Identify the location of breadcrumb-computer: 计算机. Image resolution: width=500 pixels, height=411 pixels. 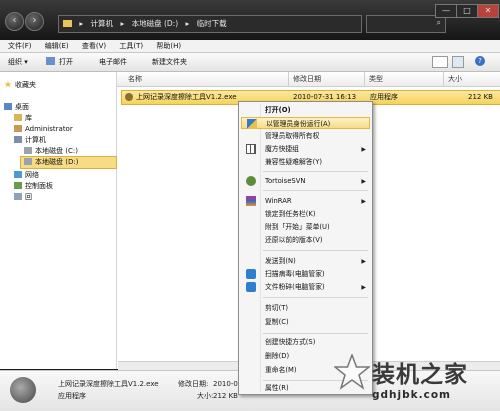
(102, 23).